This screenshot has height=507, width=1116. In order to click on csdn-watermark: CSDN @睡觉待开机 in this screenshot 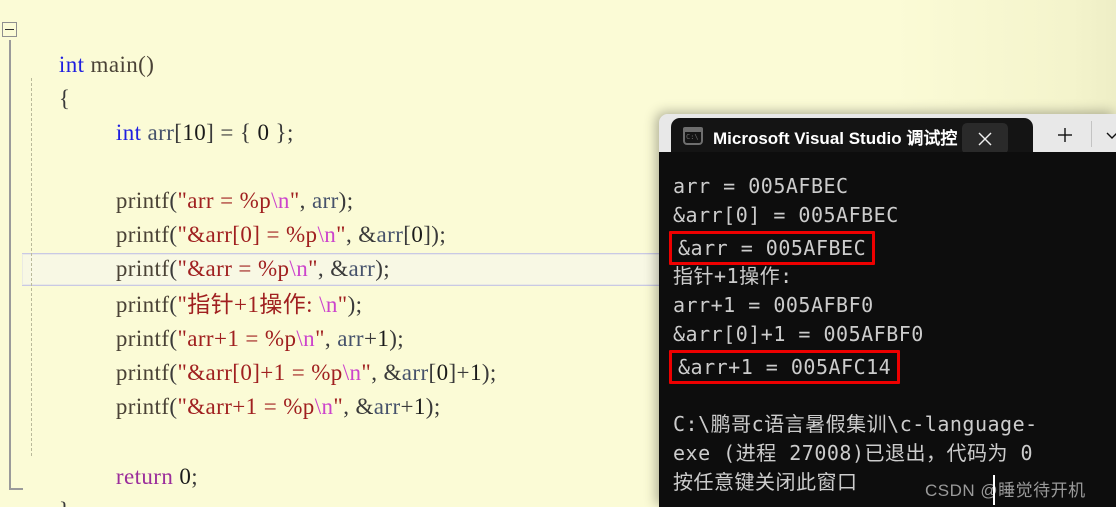, I will do `click(1005, 490)`.